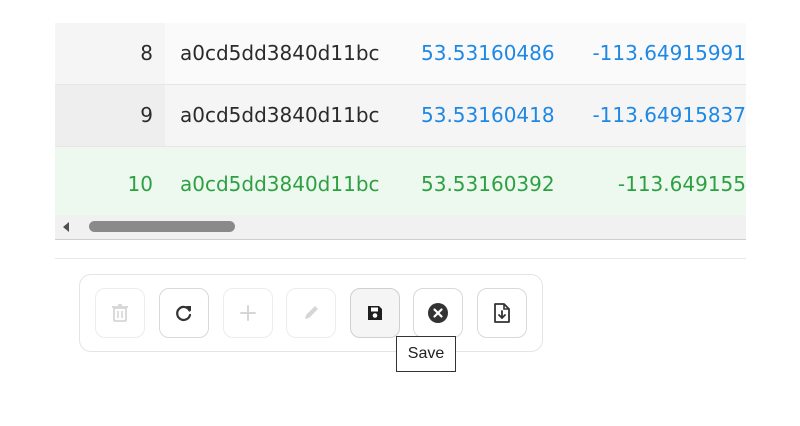 This screenshot has width=800, height=426. What do you see at coordinates (146, 53) in the screenshot?
I see `row-index: 8` at bounding box center [146, 53].